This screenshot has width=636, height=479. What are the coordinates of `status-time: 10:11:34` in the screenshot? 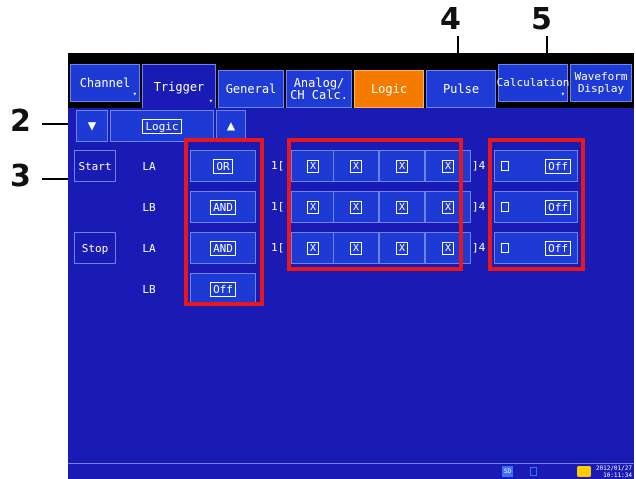 It's located at (617, 475).